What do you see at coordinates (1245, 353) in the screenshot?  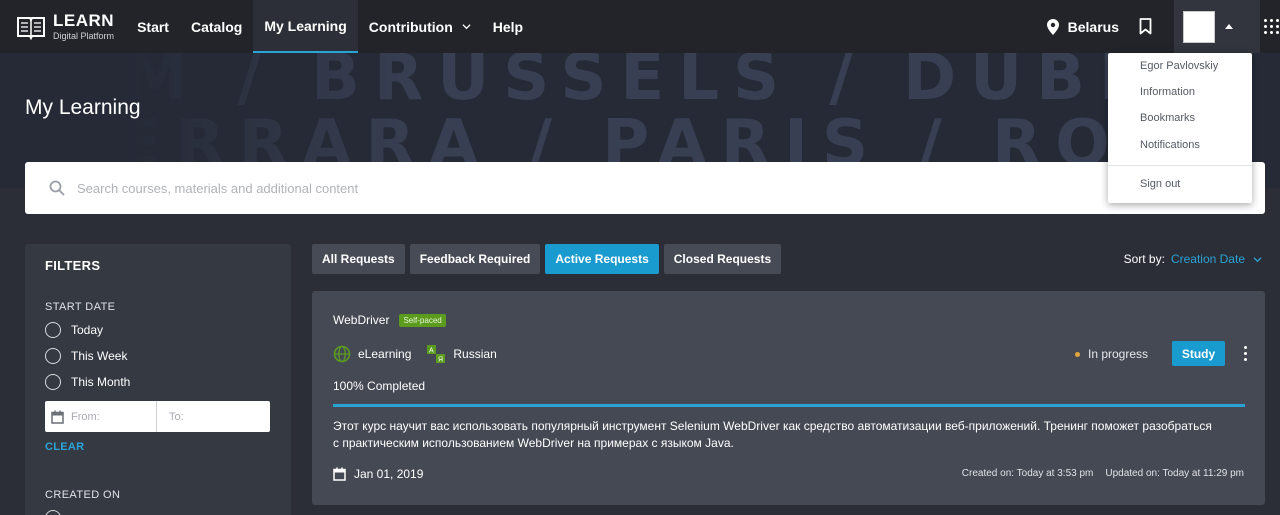 I see `more-options-icon` at bounding box center [1245, 353].